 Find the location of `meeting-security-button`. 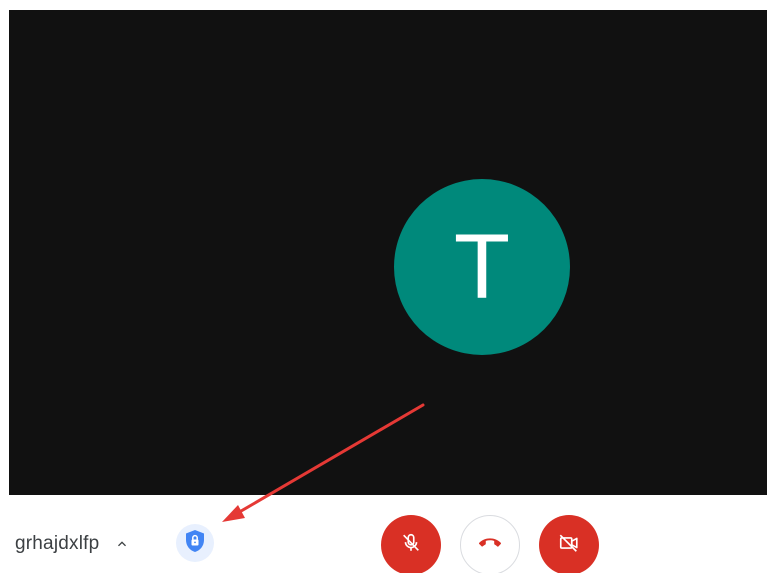

meeting-security-button is located at coordinates (195, 543).